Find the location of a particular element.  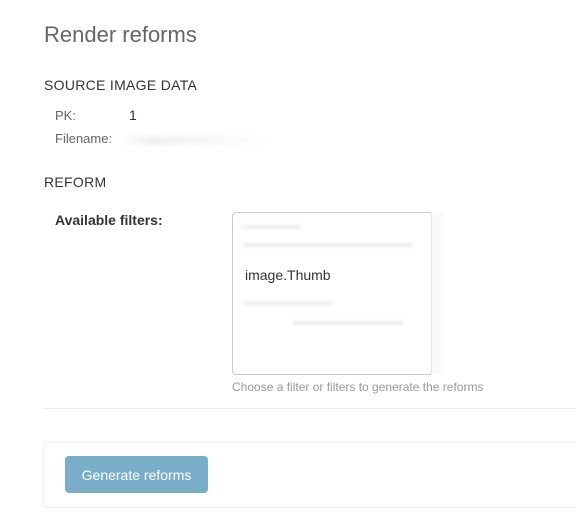

filter-option-image-thumb: image.Thumb is located at coordinates (288, 275).